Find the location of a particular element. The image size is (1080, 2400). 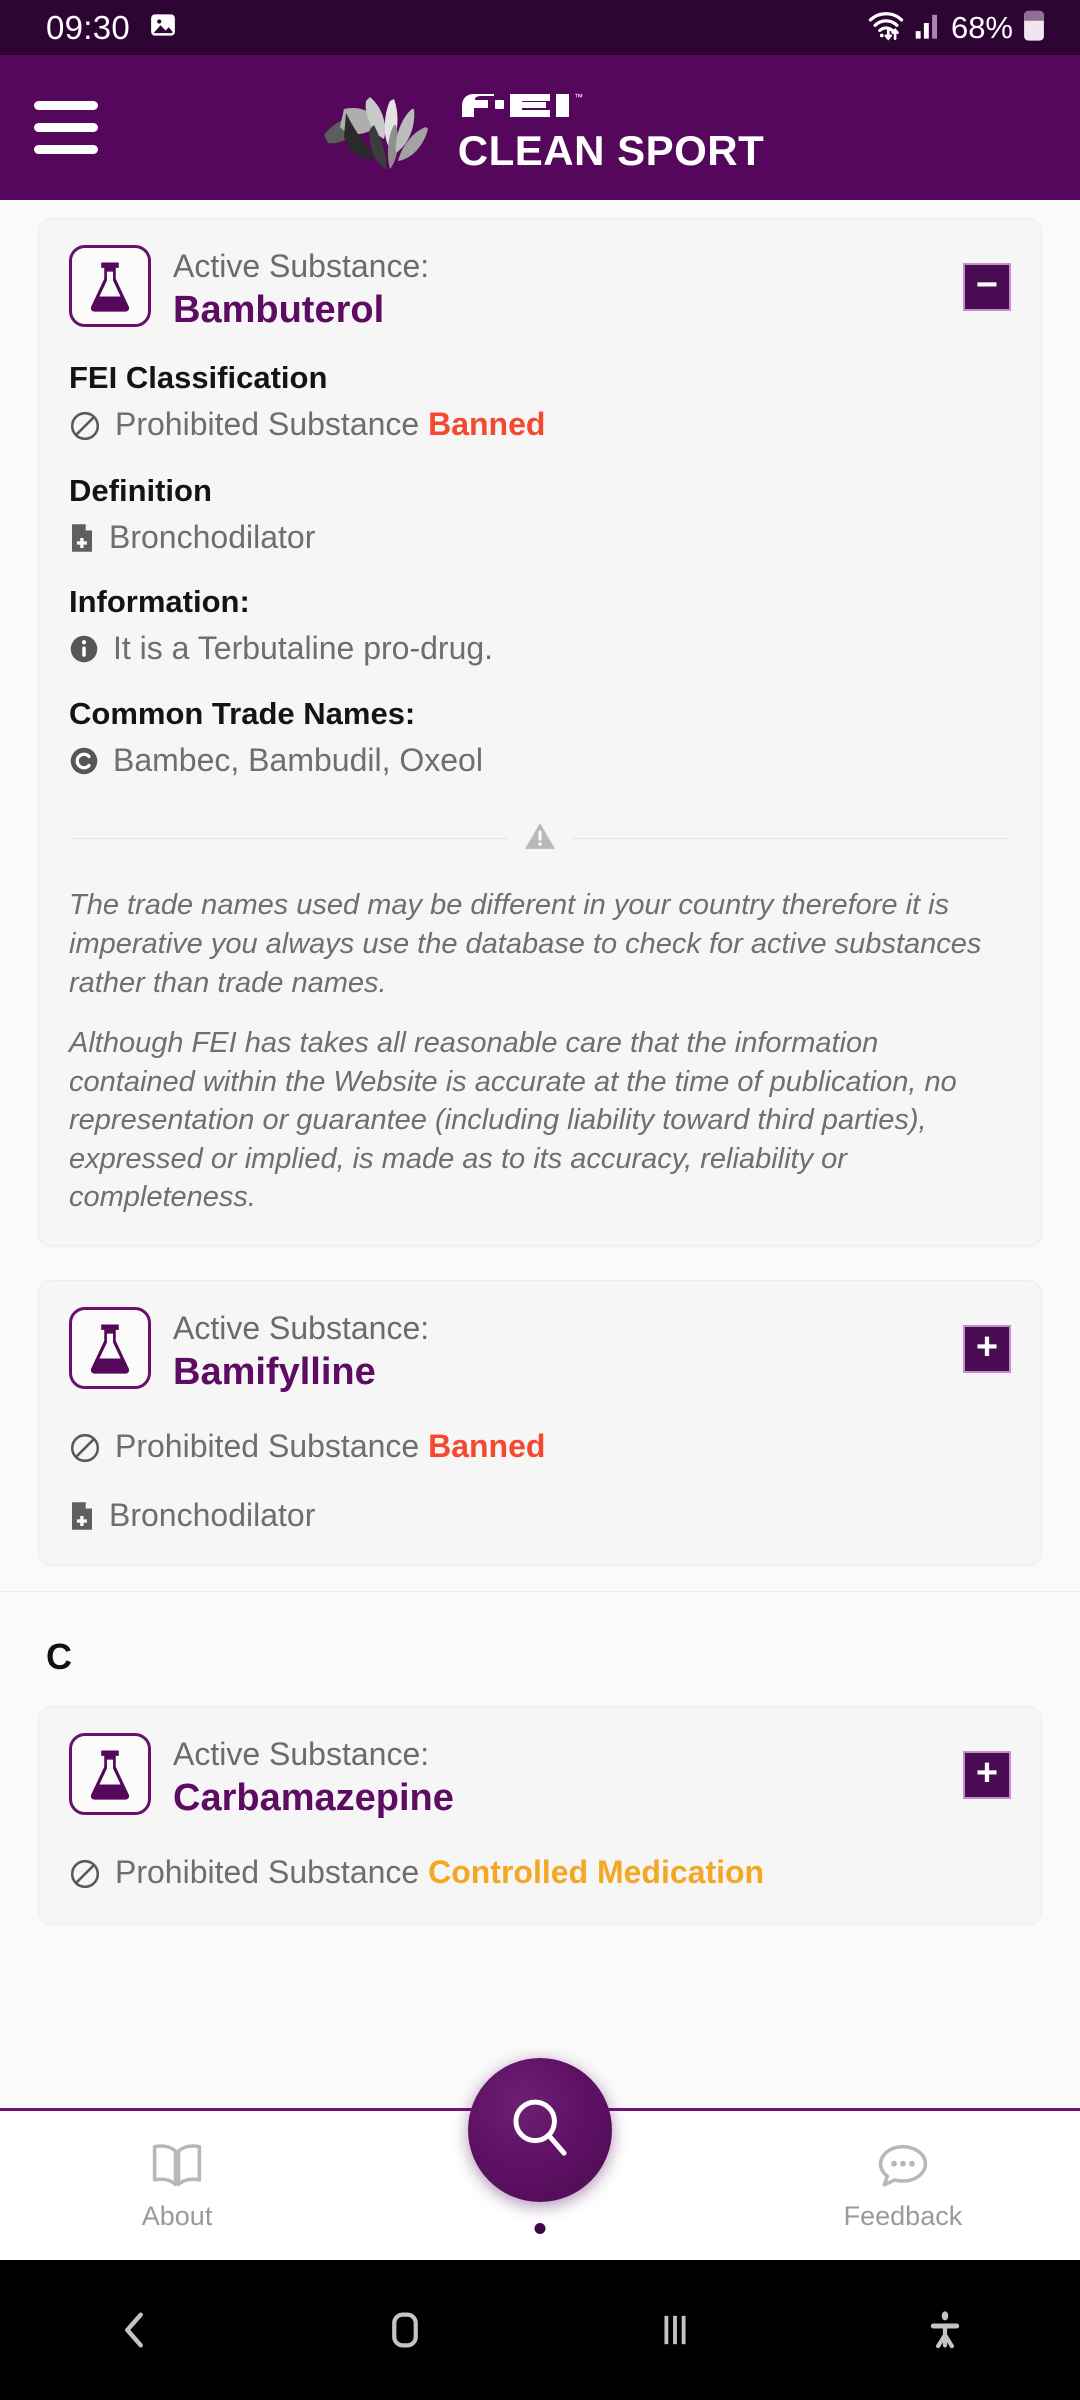

card-title-block: Active Substance: Bambuterol is located at coordinates (592, 289).